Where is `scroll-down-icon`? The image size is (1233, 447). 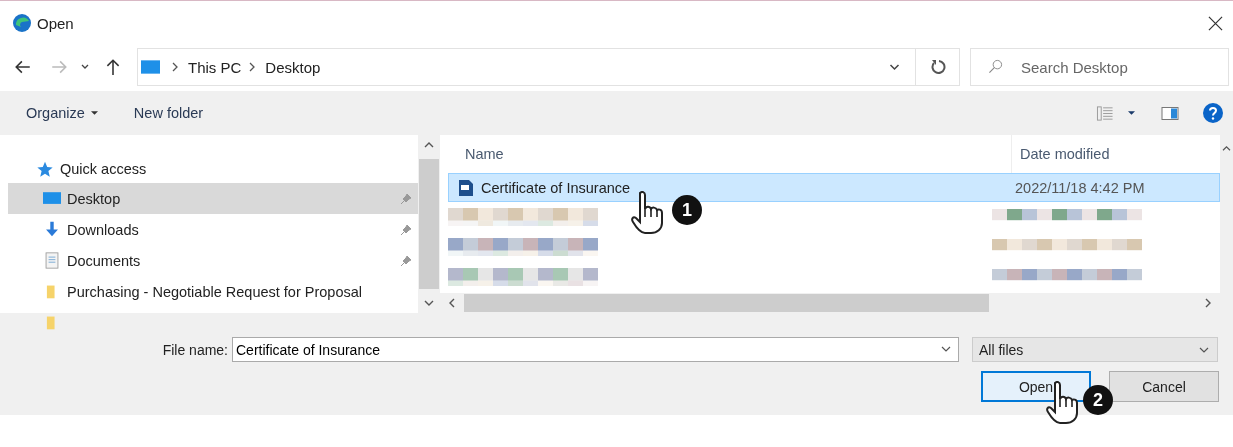
scroll-down-icon is located at coordinates (429, 303).